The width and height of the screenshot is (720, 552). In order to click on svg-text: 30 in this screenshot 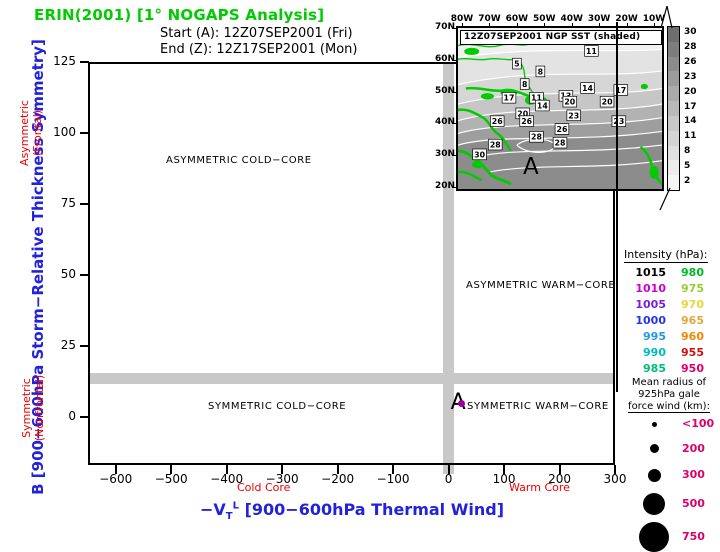, I will do `click(479, 154)`.